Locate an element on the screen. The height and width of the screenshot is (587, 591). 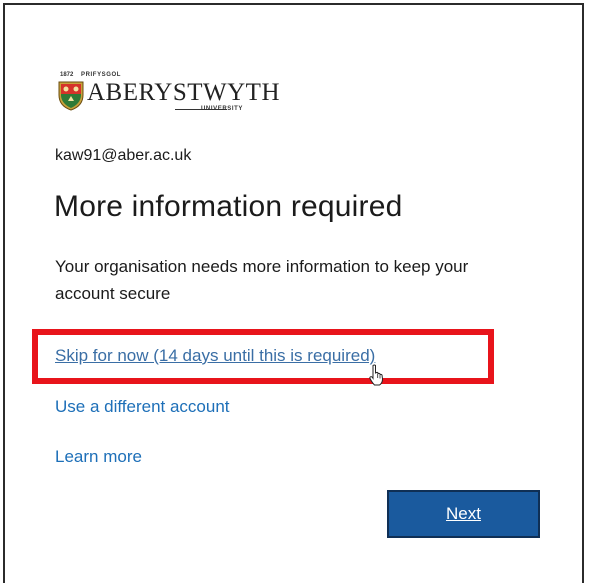
account-email: kaw91@aber.ac.uk is located at coordinates (123, 155).